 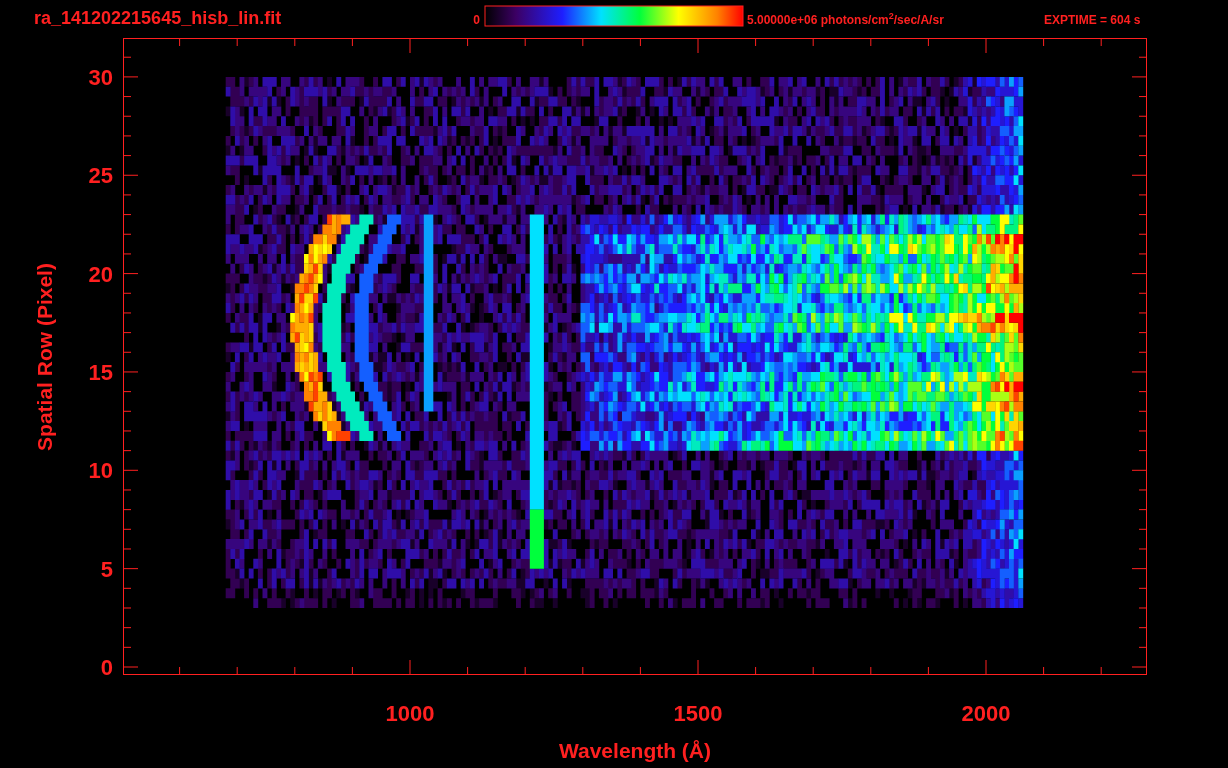 What do you see at coordinates (100, 77) in the screenshot?
I see `y-tick-label: 30` at bounding box center [100, 77].